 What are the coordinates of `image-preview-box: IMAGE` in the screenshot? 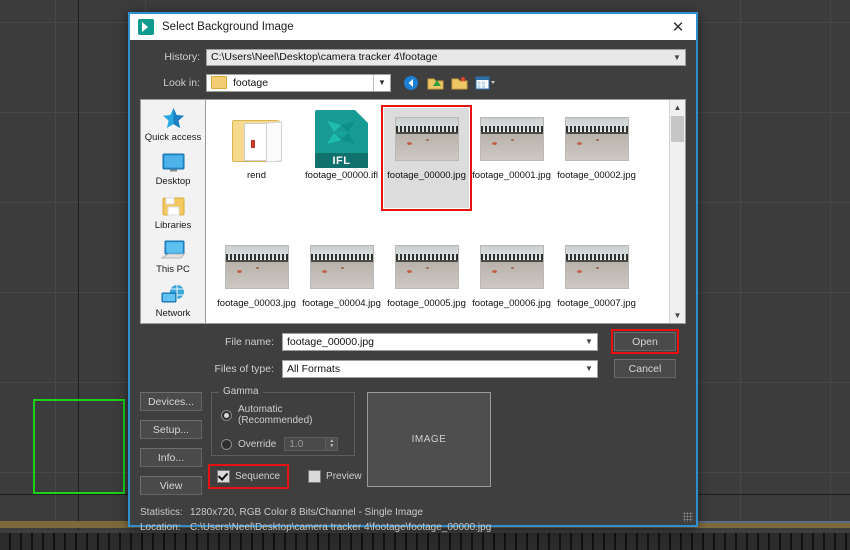 It's located at (429, 439).